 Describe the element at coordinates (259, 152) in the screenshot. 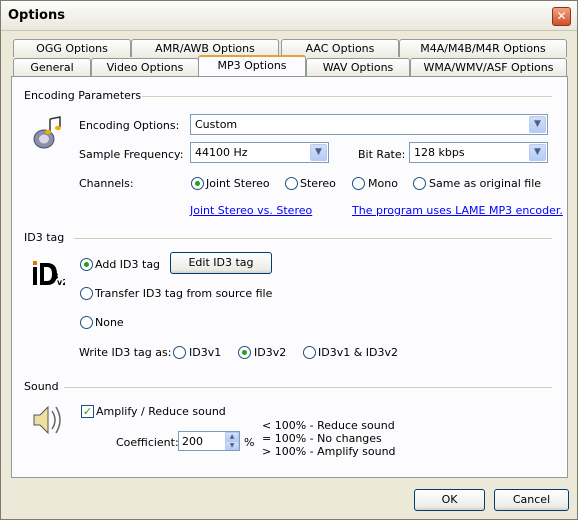

I see `sample-frequency-select: 44100 Hz ▼` at that location.